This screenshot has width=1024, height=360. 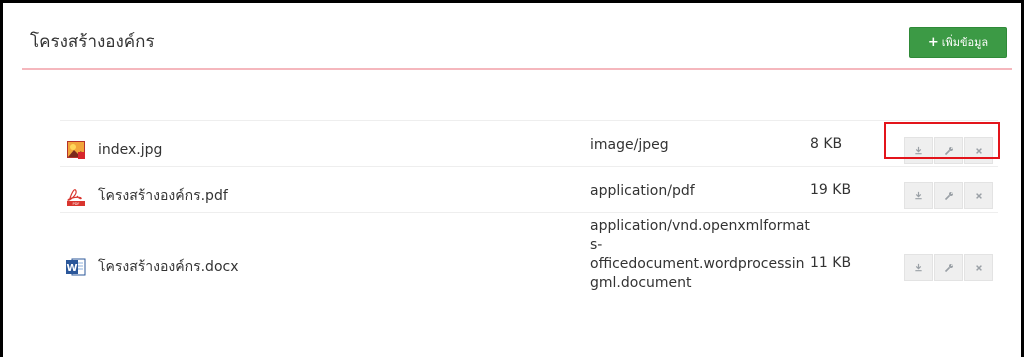 What do you see at coordinates (92, 42) in the screenshot?
I see `page-title: โครงสร้างองค์กร` at bounding box center [92, 42].